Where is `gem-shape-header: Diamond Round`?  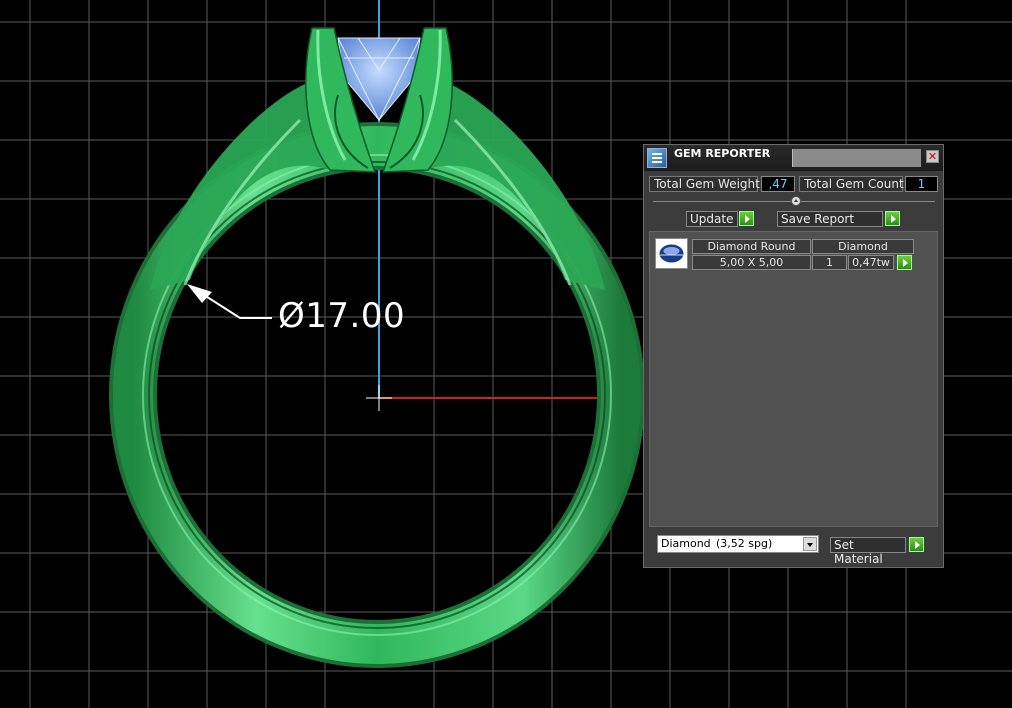 gem-shape-header: Diamond Round is located at coordinates (751, 246).